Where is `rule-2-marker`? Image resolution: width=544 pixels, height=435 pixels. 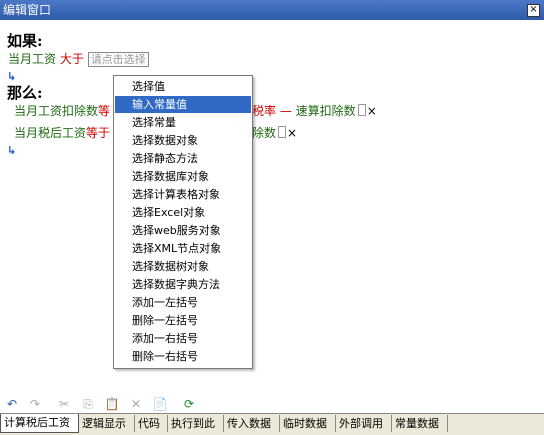
rule-2-marker is located at coordinates (282, 132).